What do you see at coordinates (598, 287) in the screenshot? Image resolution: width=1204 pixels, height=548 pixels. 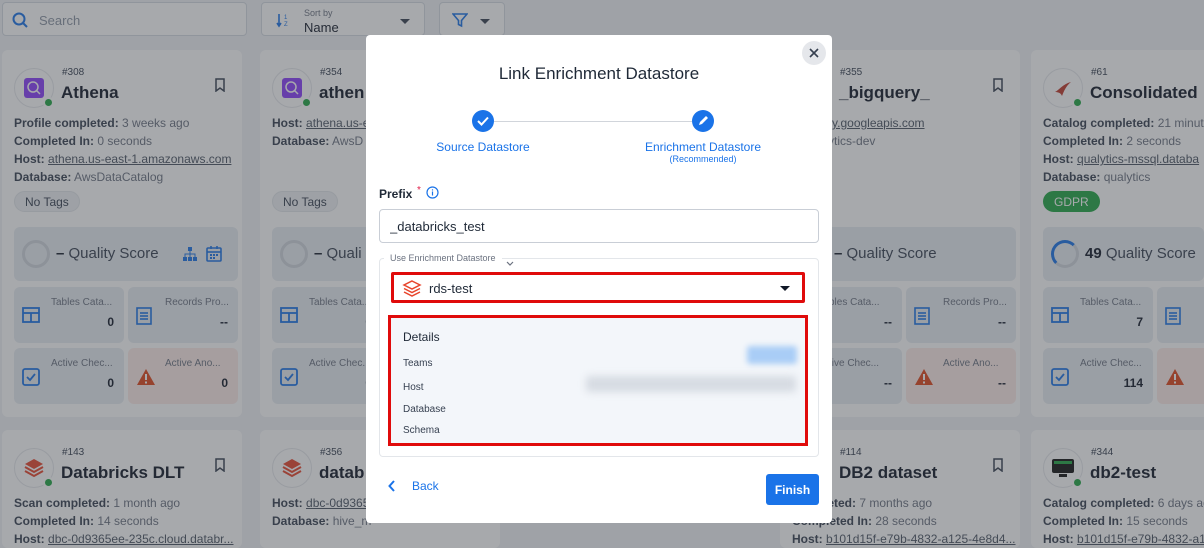 I see `enrichment-datastore-select: rds-test` at bounding box center [598, 287].